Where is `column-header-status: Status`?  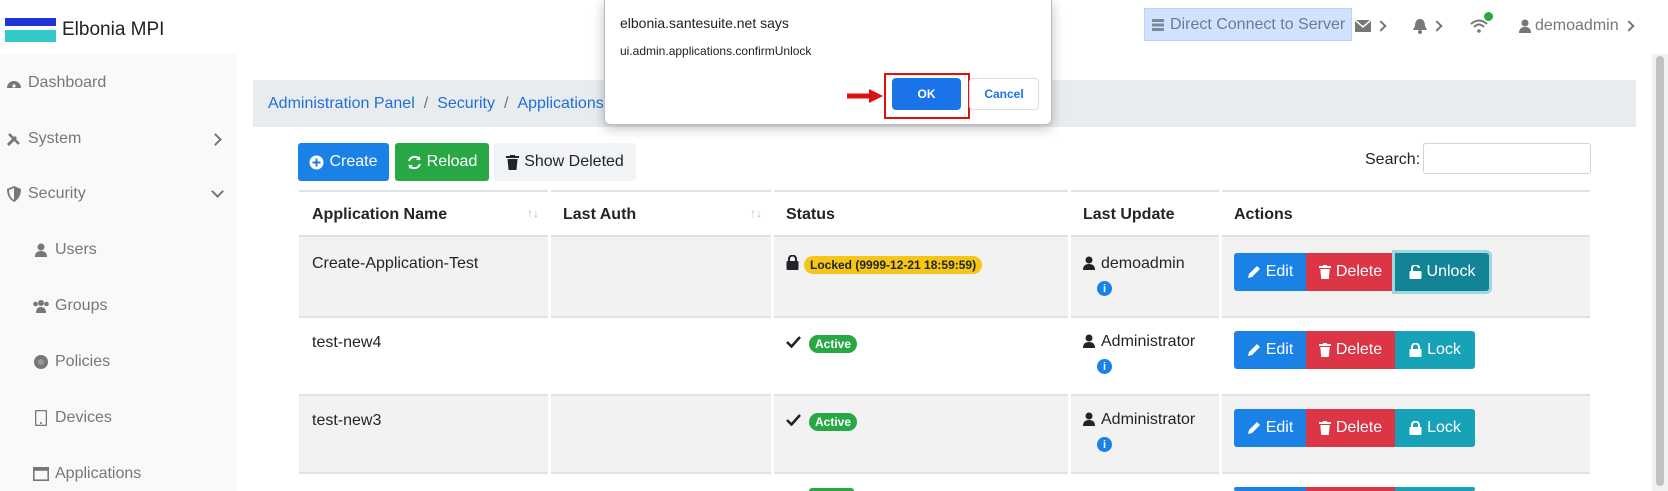
column-header-status: Status is located at coordinates (810, 214).